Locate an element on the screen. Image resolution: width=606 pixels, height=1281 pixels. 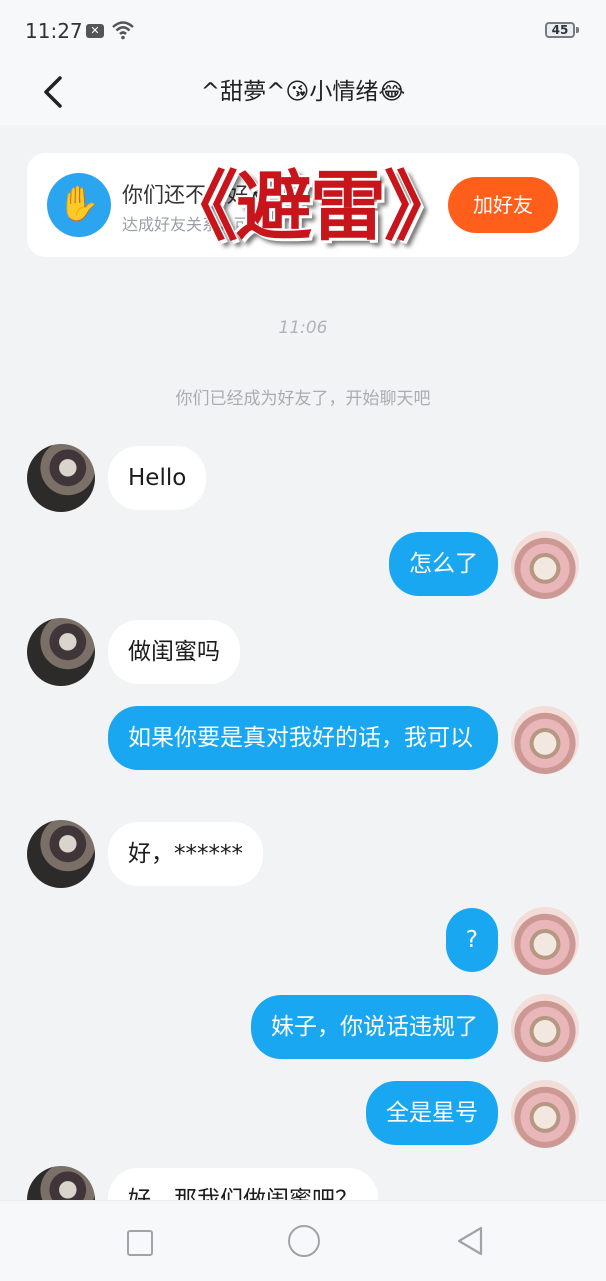
status-time: 11:27 is located at coordinates (54, 31).